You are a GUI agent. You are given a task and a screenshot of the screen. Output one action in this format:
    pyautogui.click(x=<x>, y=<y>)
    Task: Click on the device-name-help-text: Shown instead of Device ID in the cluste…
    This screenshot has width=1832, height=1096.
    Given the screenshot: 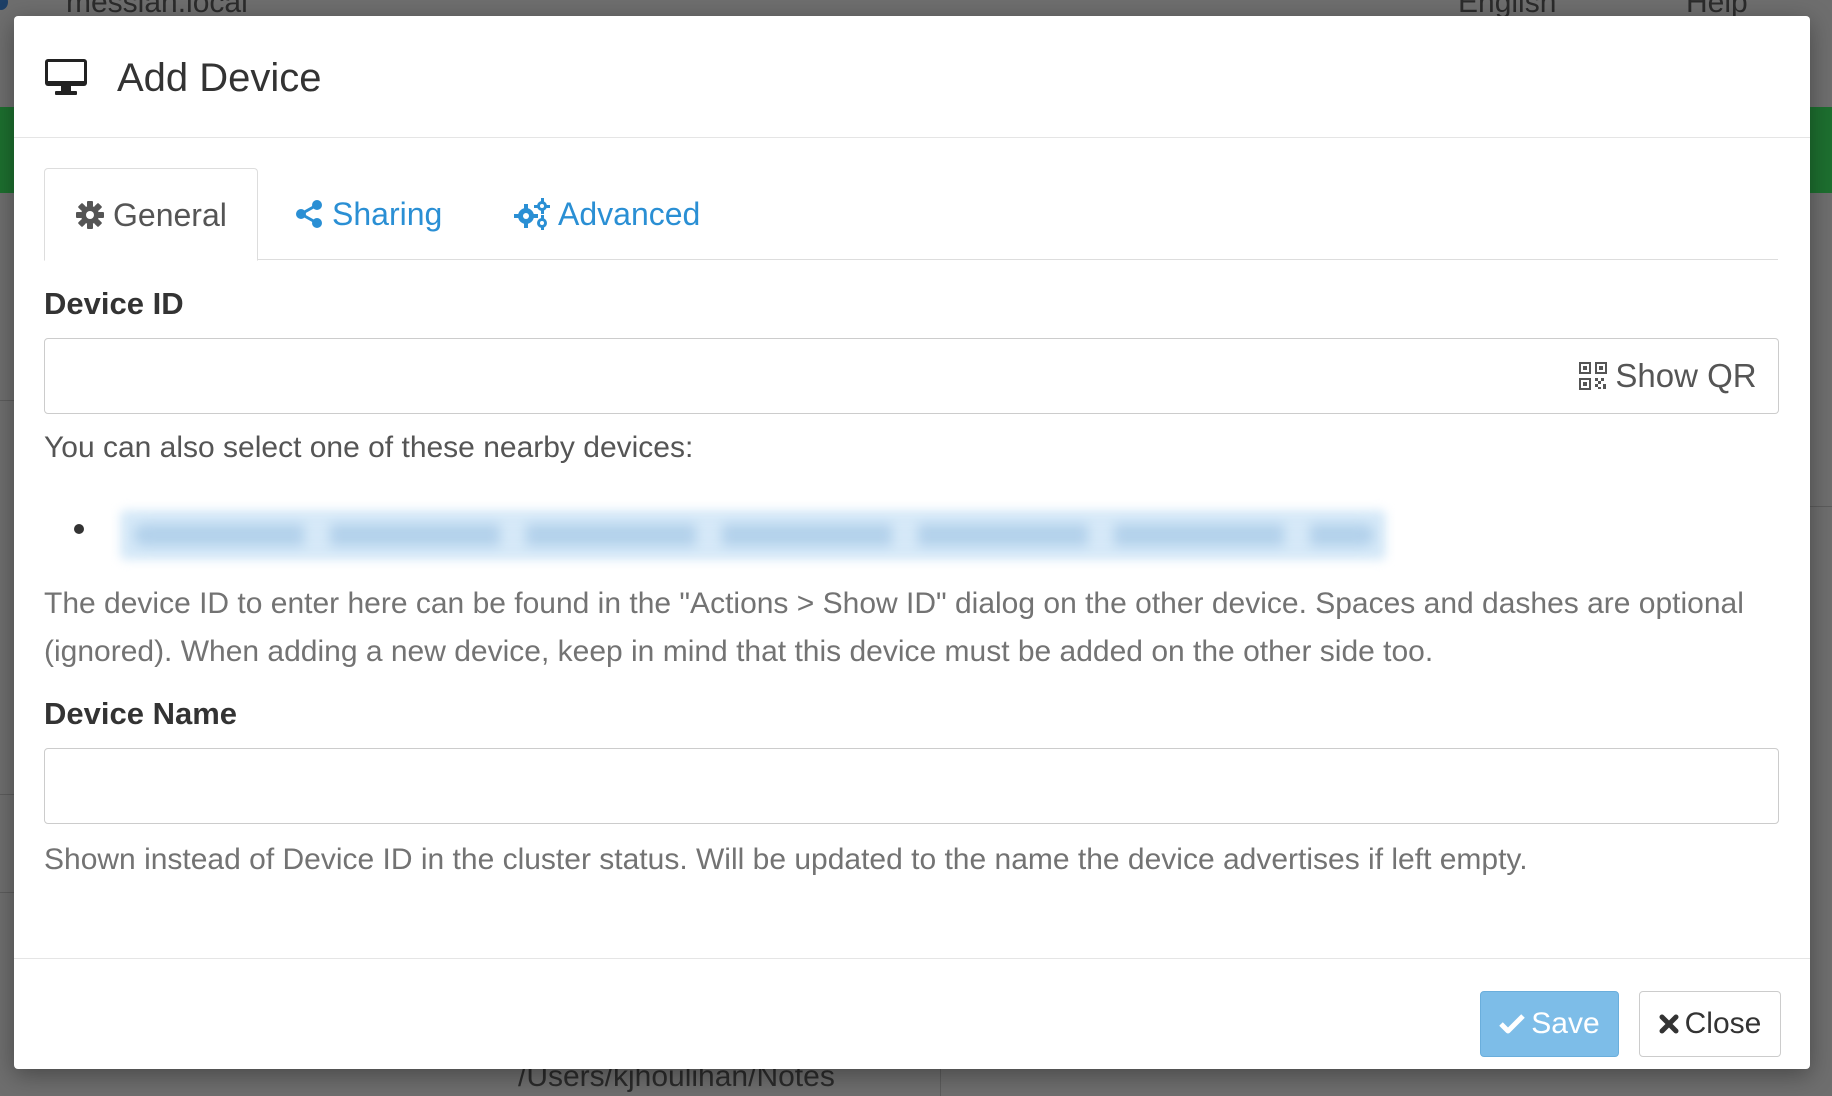 What is the action you would take?
    pyautogui.click(x=786, y=859)
    